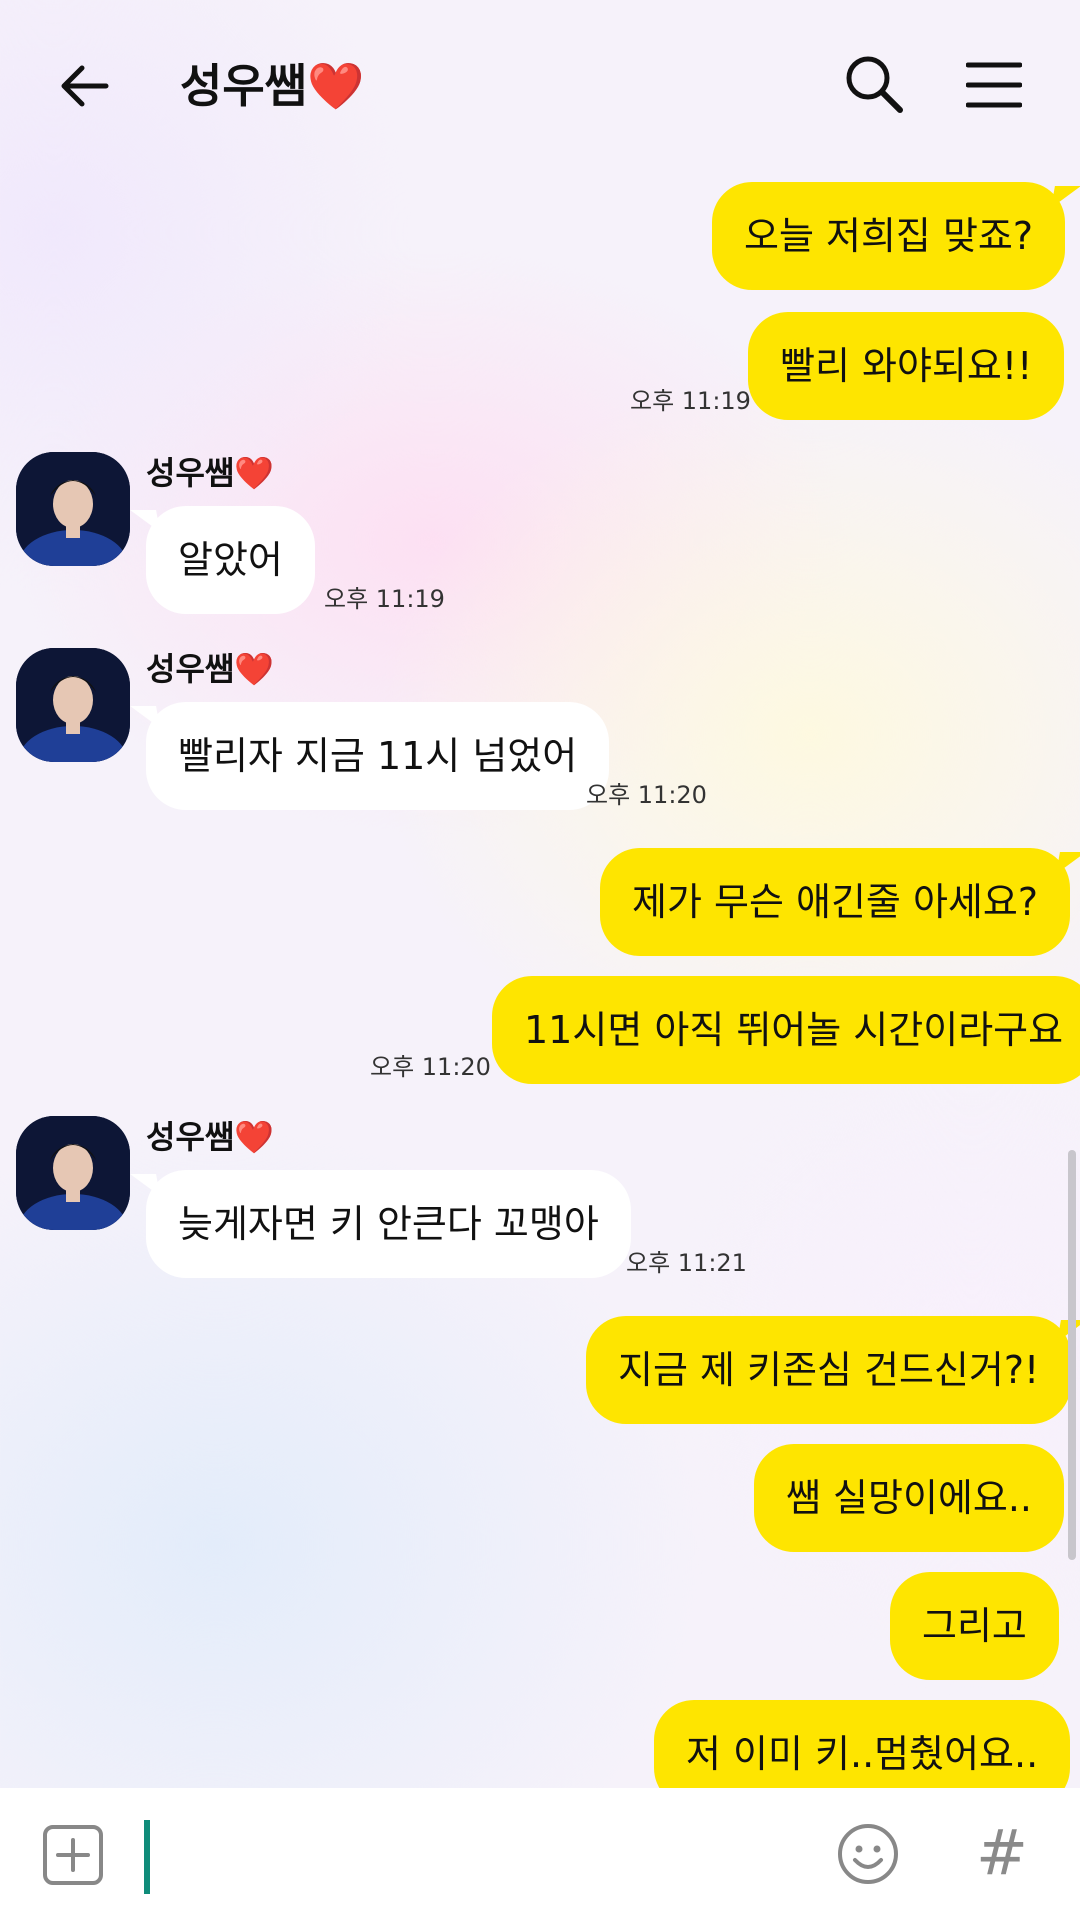 The width and height of the screenshot is (1080, 1932). I want to click on my-message-bubble: 제가 무슨 애긴줄 아세요?, so click(835, 902).